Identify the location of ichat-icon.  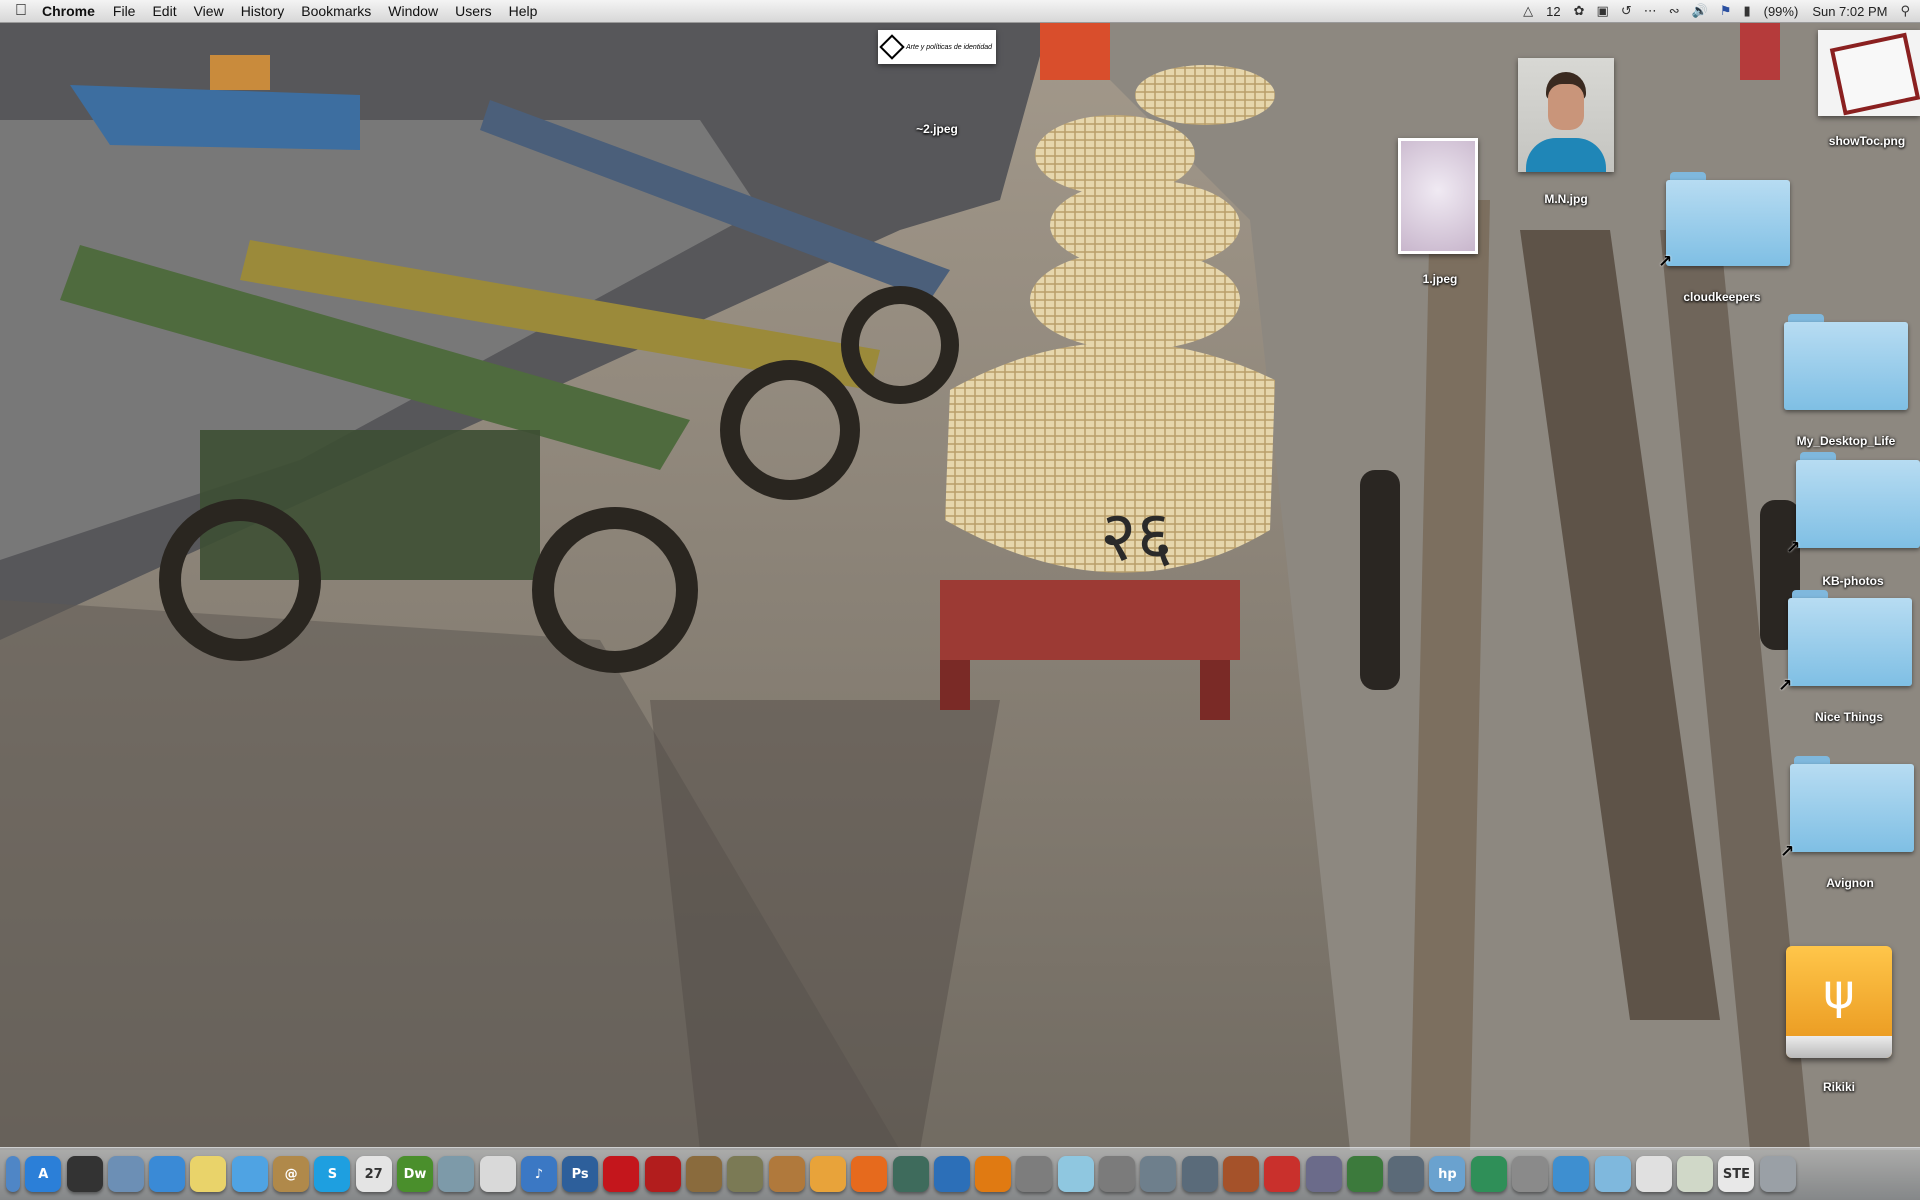
(249, 1174).